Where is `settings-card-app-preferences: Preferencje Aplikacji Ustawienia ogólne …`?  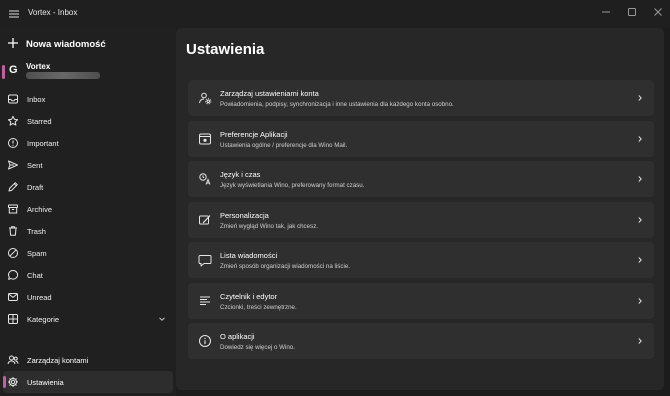 settings-card-app-preferences: Preferencje Aplikacji Ustawienia ogólne … is located at coordinates (421, 138).